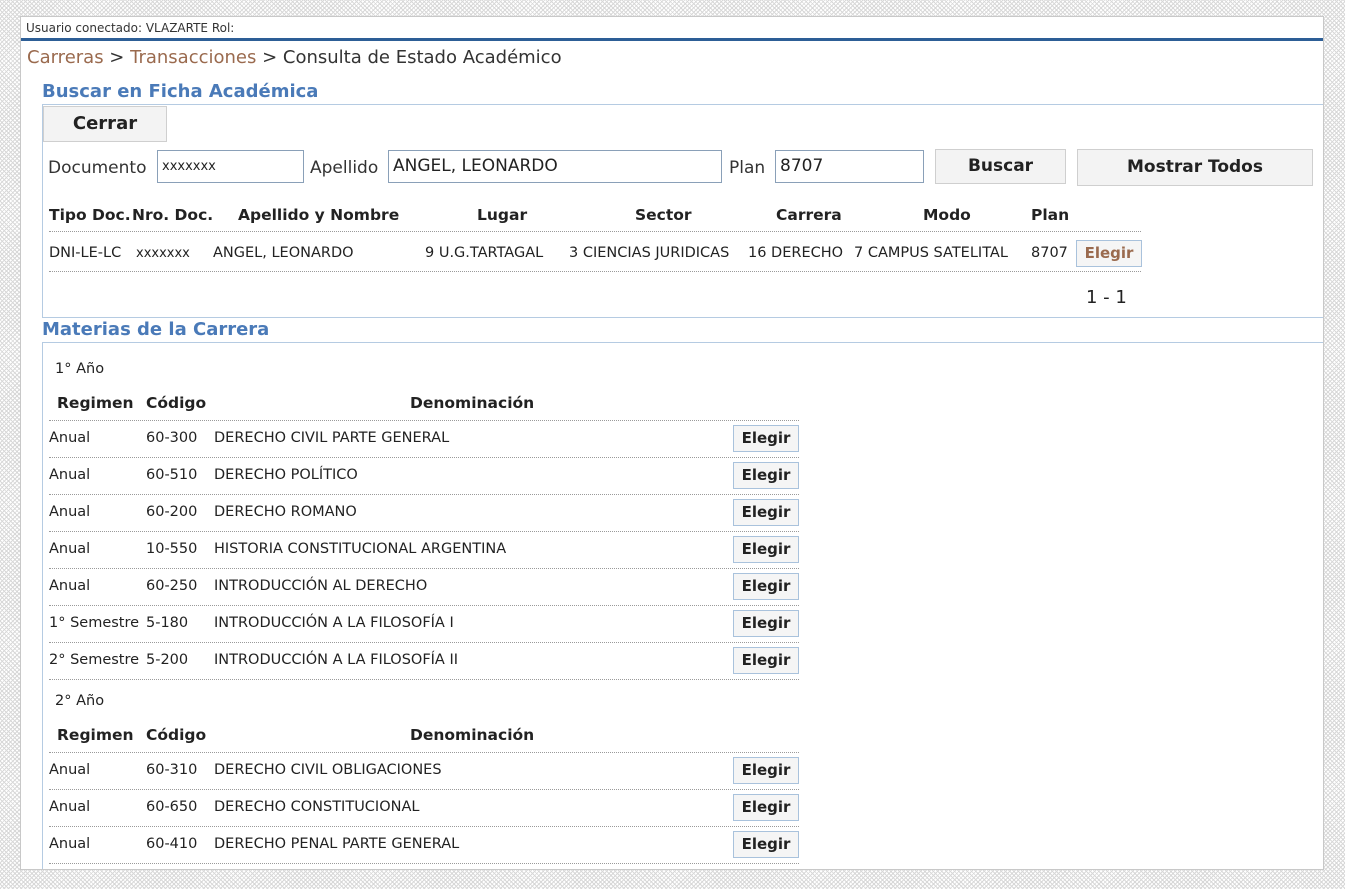 Image resolution: width=1345 pixels, height=889 pixels. I want to click on subject-denominacion: DERECHO CIVIL PARTE GENERAL, so click(332, 438).